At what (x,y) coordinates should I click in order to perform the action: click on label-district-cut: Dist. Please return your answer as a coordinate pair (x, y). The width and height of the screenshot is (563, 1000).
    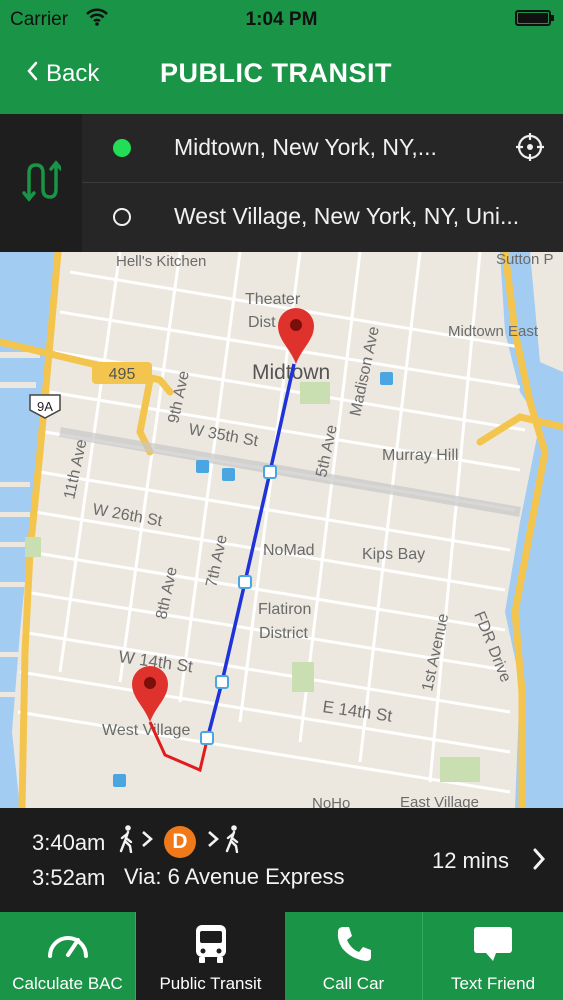
    Looking at the image, I should click on (262, 322).